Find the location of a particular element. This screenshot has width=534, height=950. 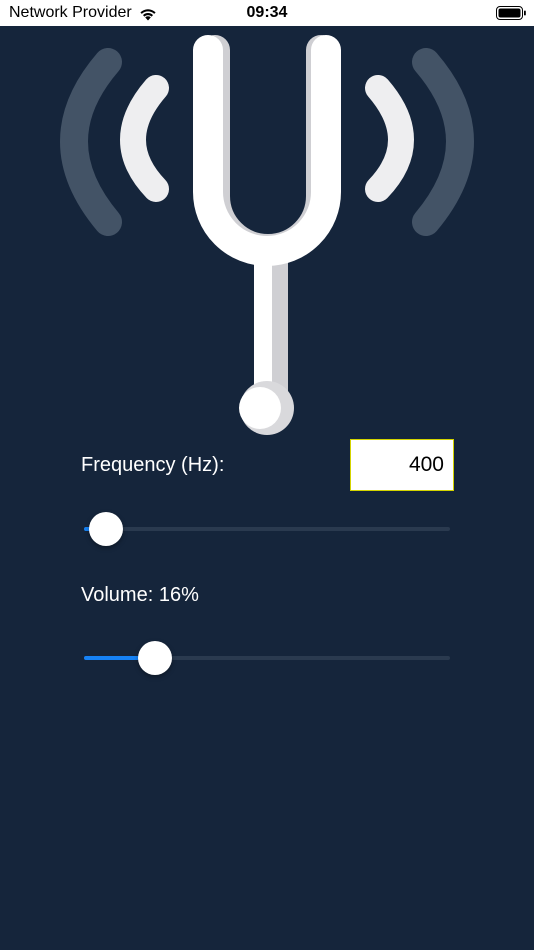

volume-value: 16% is located at coordinates (178, 595).